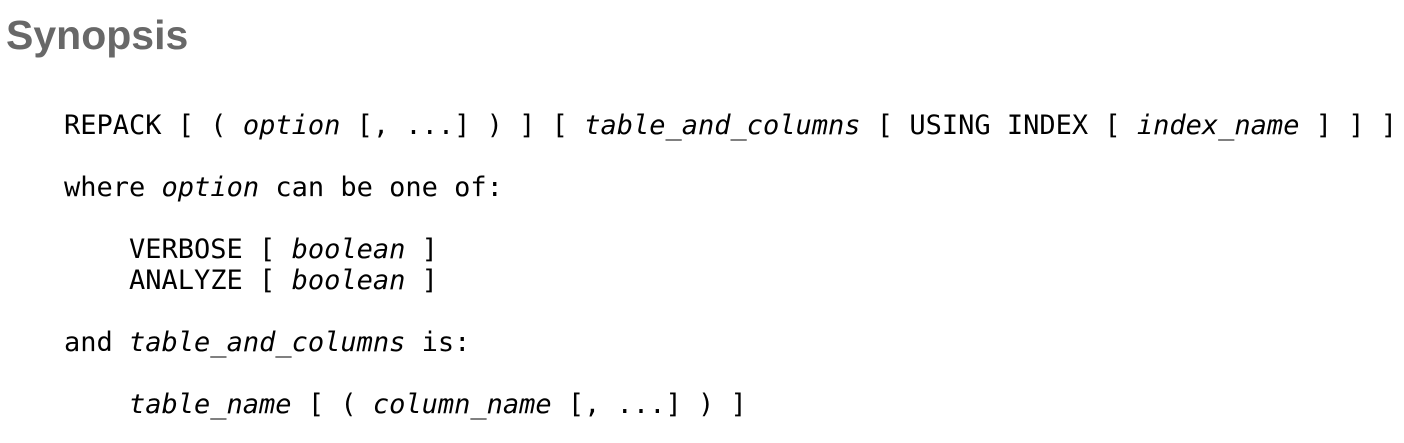 The image size is (1404, 443). I want to click on synopsis-line-analyze: ANALYZE [ boolean ], so click(730, 280).